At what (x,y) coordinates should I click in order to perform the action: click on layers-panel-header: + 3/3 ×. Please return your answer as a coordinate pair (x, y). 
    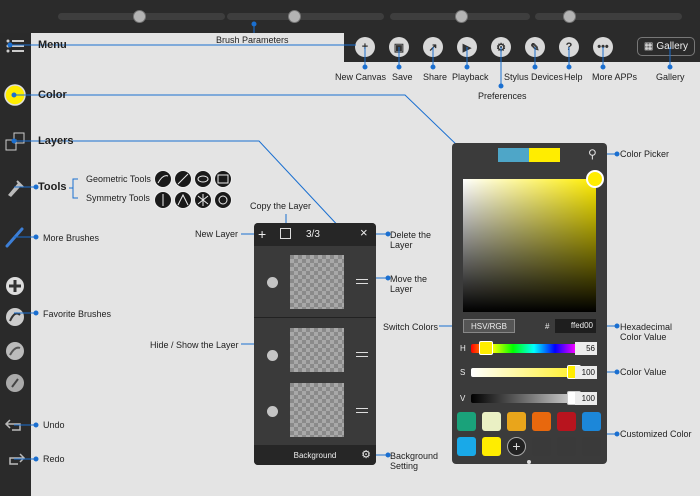
    Looking at the image, I should click on (315, 234).